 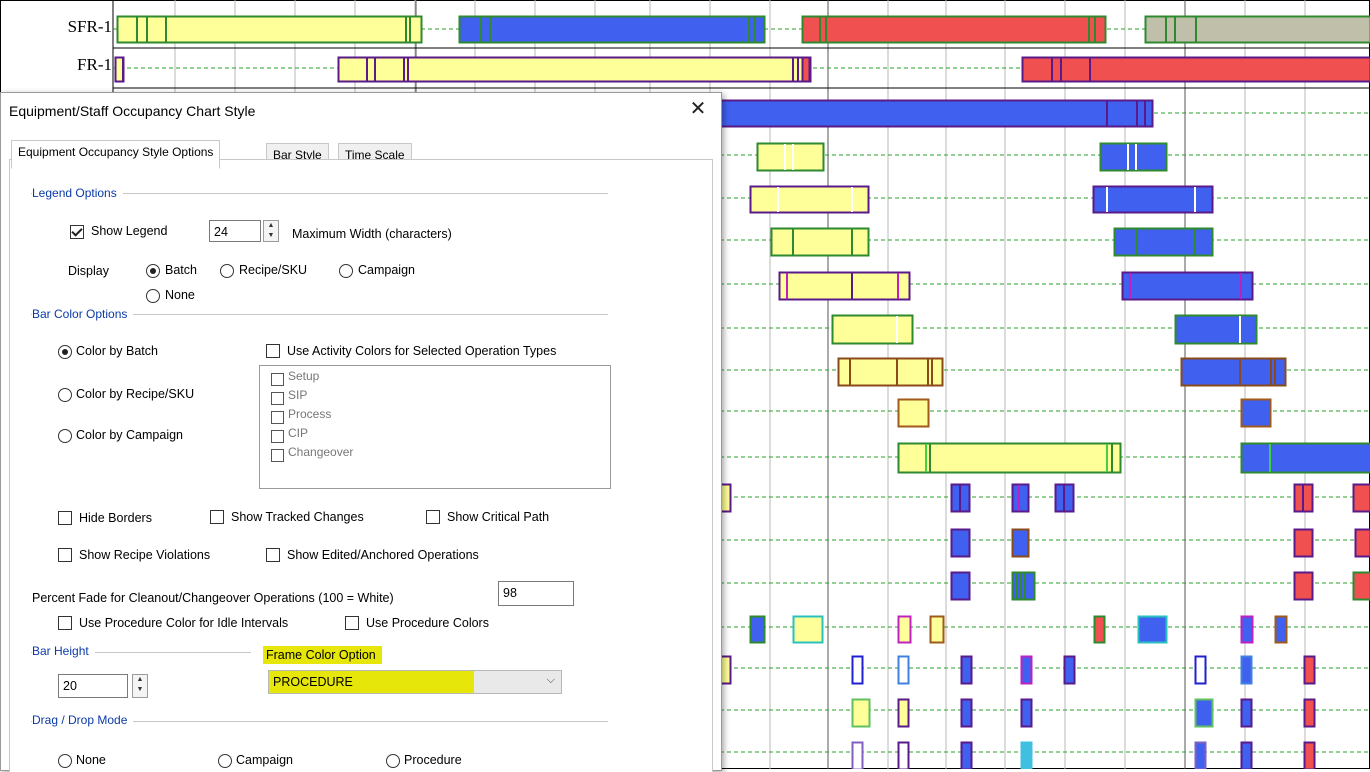 What do you see at coordinates (322, 655) in the screenshot?
I see `frame-color-option-label: Frame Color Option` at bounding box center [322, 655].